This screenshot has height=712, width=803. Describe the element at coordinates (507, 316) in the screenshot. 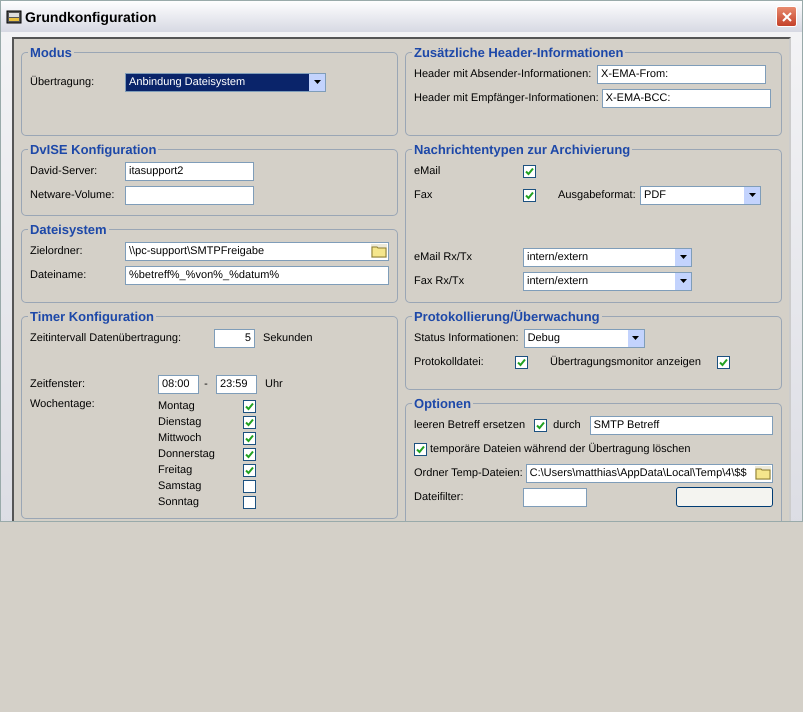

I see `group-title: Protokollierung/Überwachung` at that location.